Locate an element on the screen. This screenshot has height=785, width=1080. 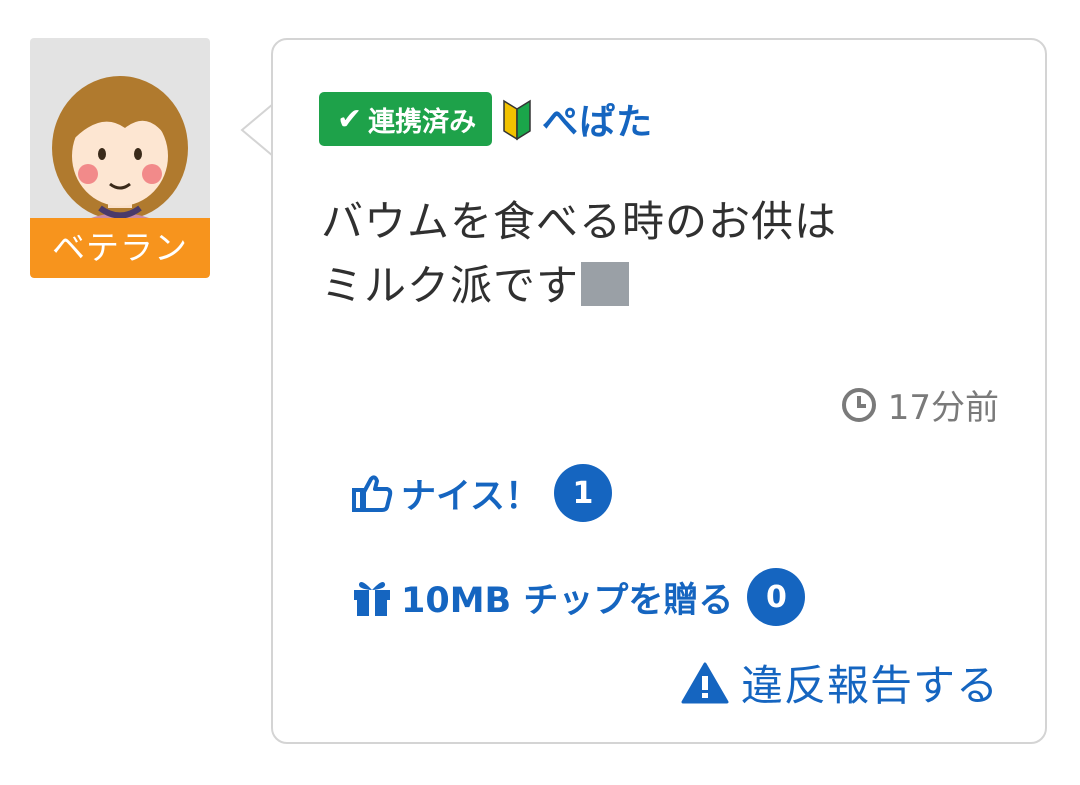
tip-count-badge: 0 is located at coordinates (776, 597).